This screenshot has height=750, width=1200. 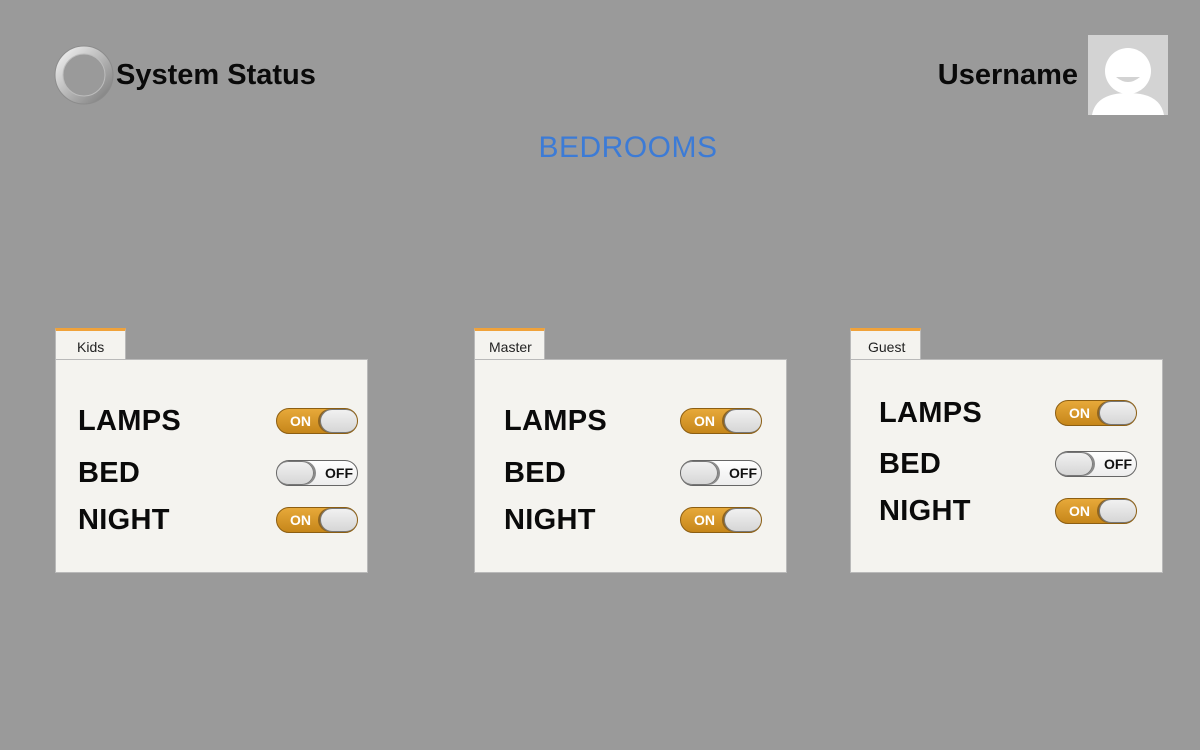 What do you see at coordinates (84, 75) in the screenshot?
I see `spinner-ring-icon` at bounding box center [84, 75].